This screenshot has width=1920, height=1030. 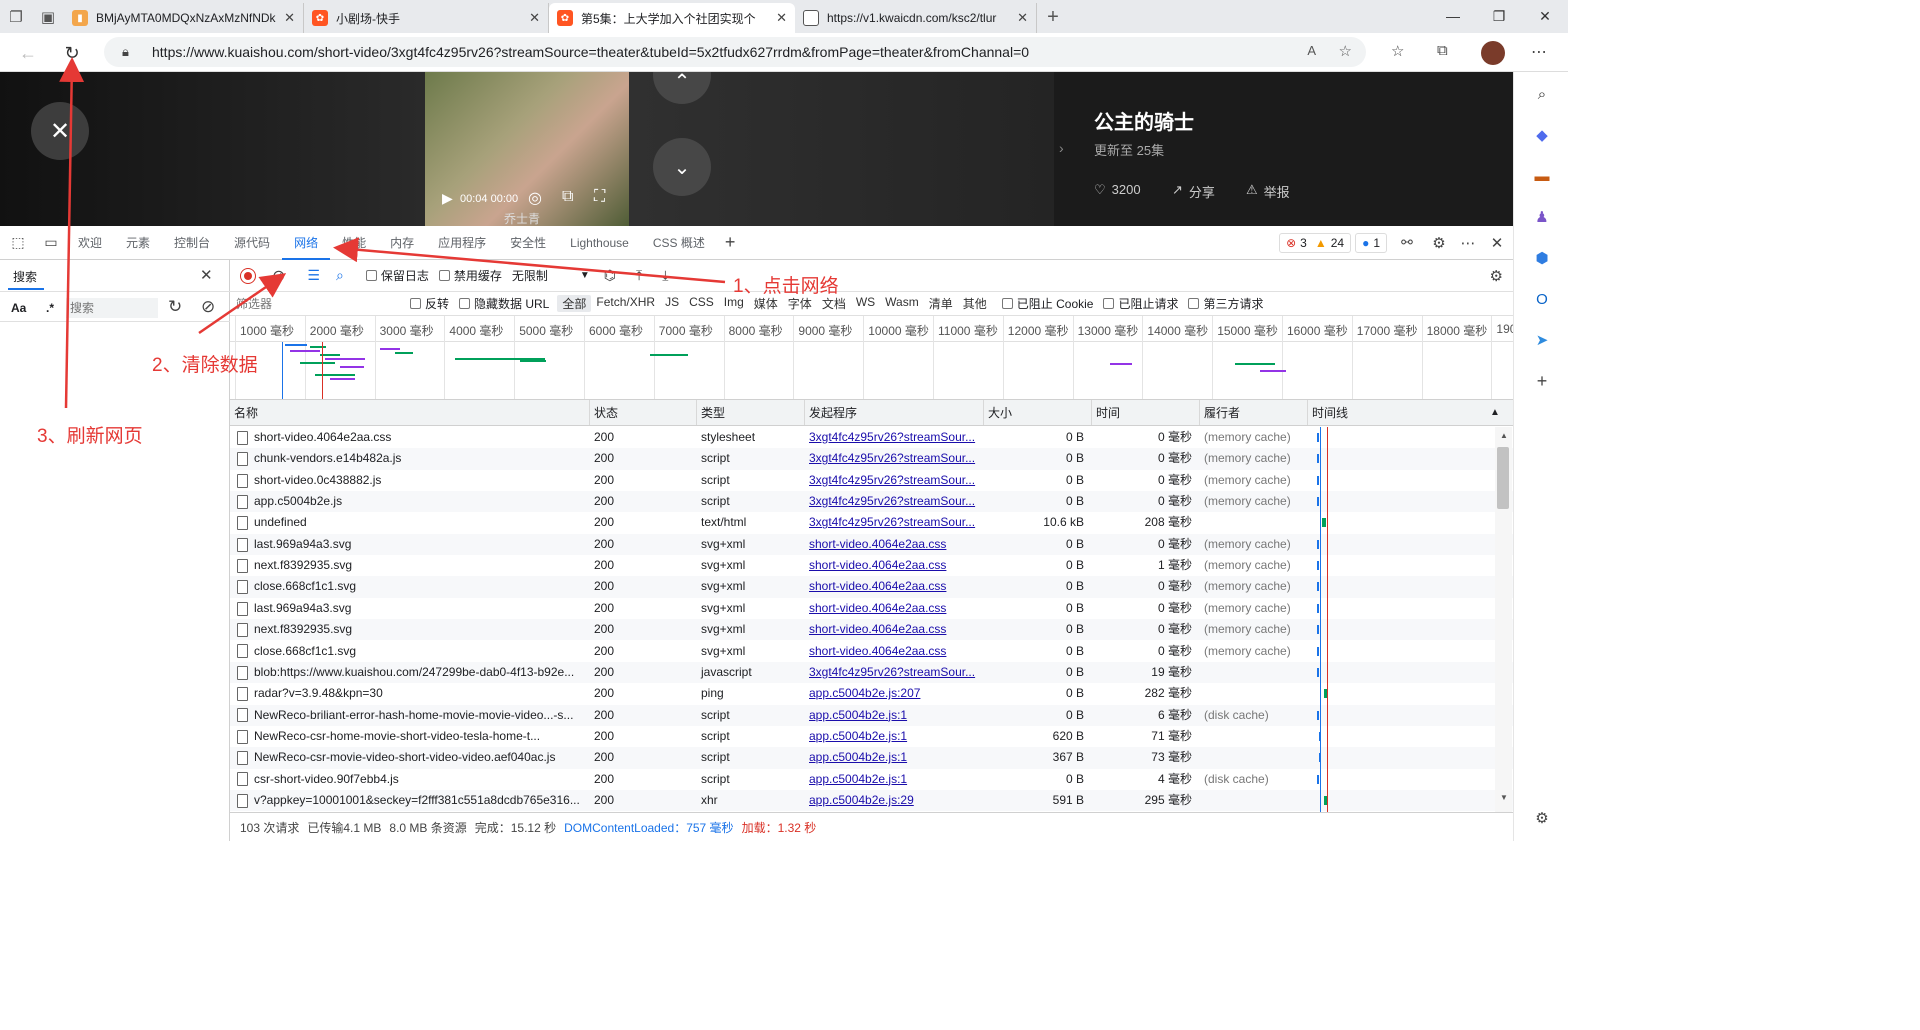 I want to click on sidebar-settings-icon: ⚙, so click(x=1542, y=818).